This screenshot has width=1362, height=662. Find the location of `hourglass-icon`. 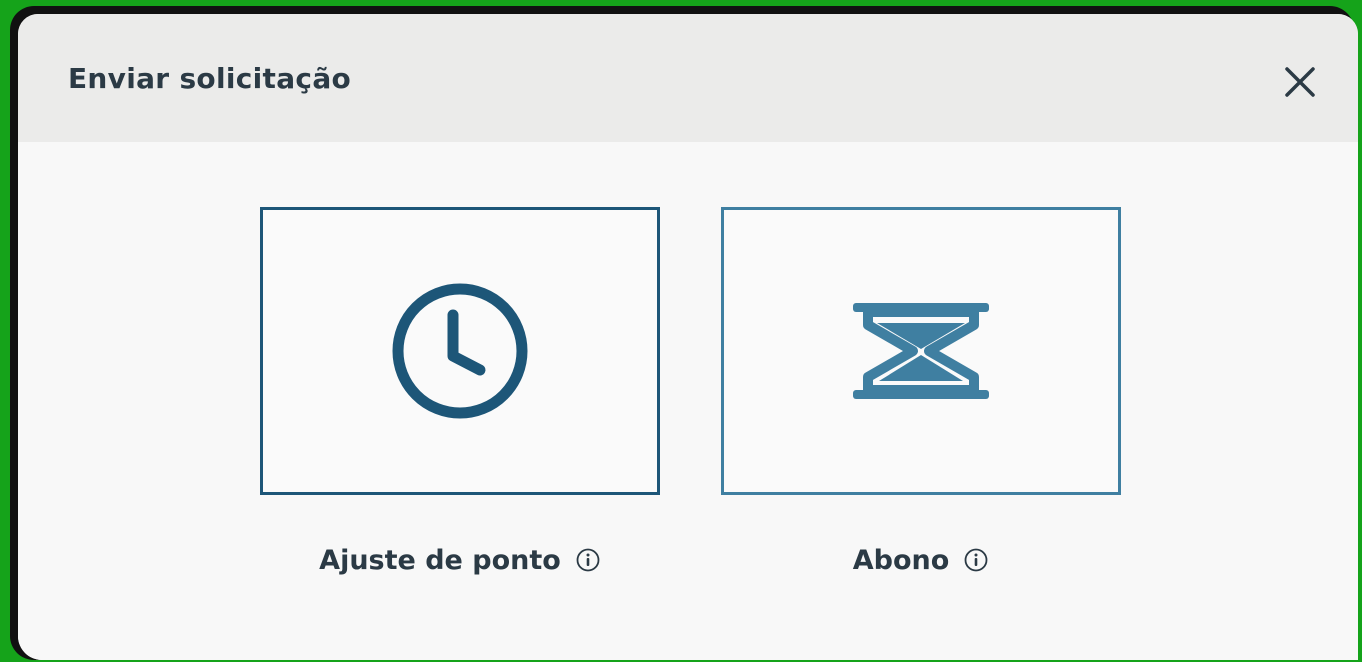

hourglass-icon is located at coordinates (921, 351).